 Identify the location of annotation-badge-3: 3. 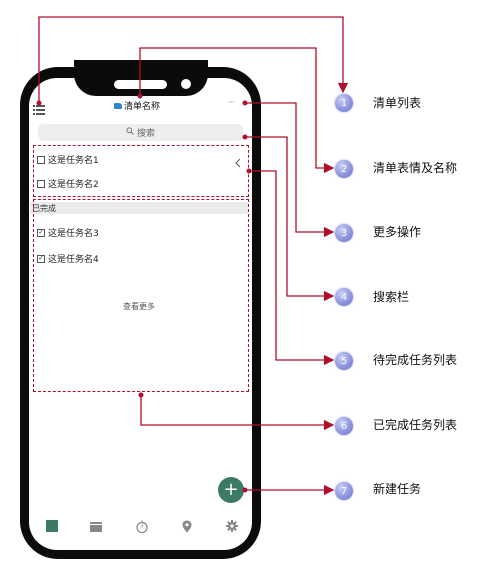
(344, 233).